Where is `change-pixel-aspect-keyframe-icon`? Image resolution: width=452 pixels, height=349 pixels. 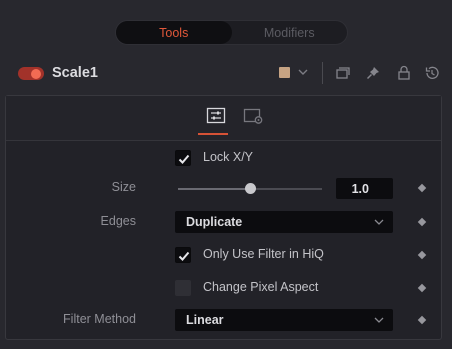 change-pixel-aspect-keyframe-icon is located at coordinates (422, 288).